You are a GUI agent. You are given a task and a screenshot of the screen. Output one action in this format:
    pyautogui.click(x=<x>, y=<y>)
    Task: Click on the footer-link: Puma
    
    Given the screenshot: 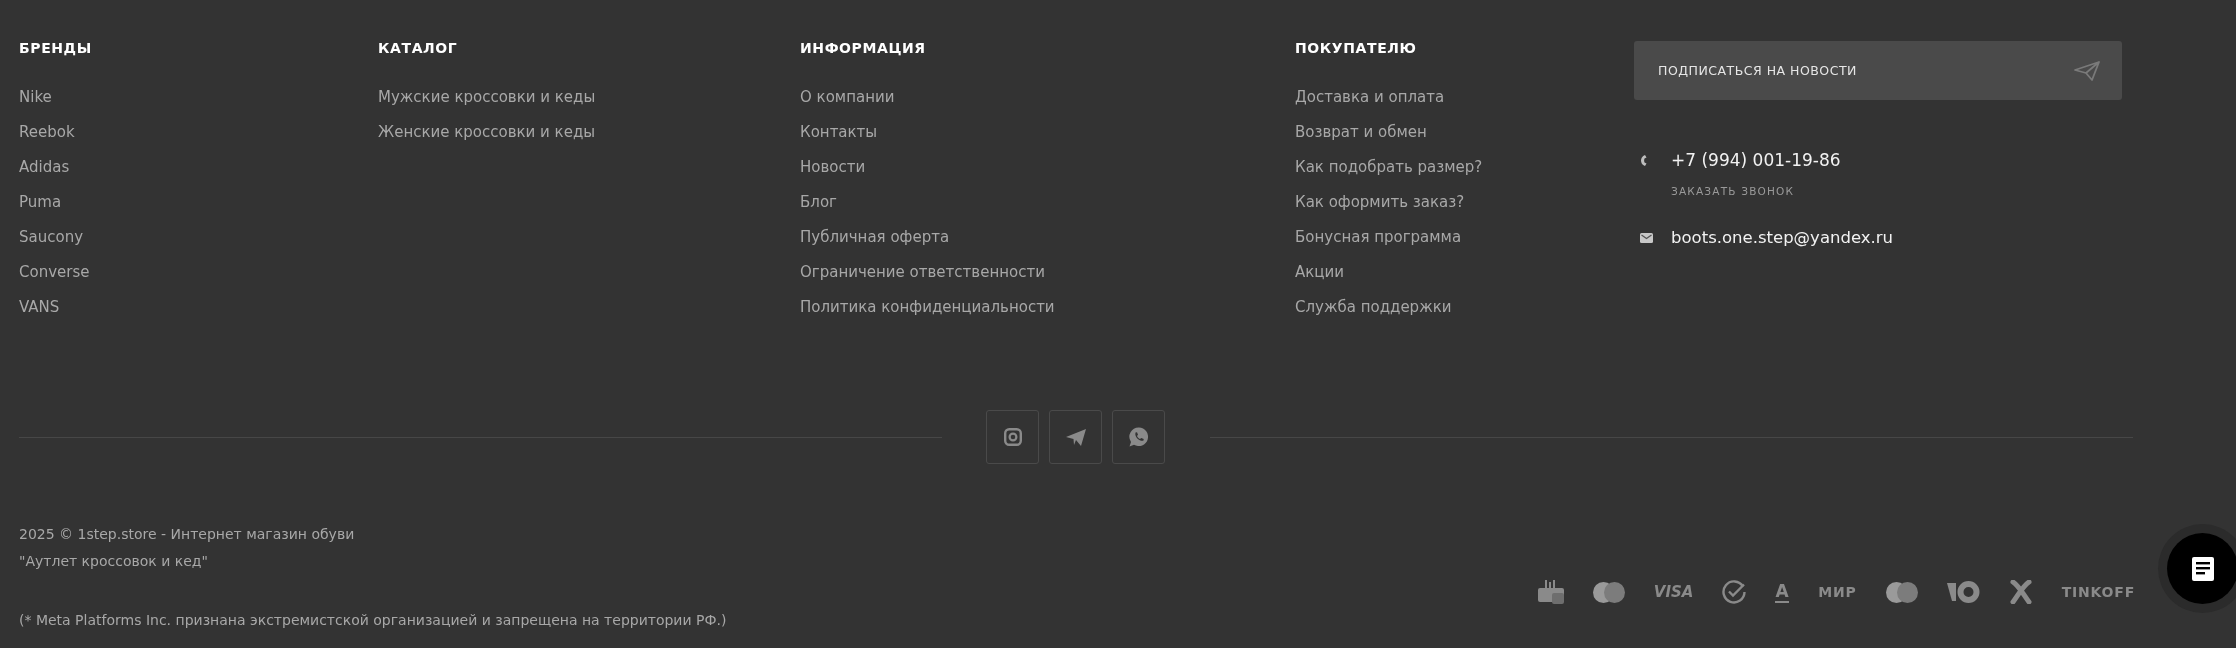 What is the action you would take?
    pyautogui.click(x=40, y=202)
    